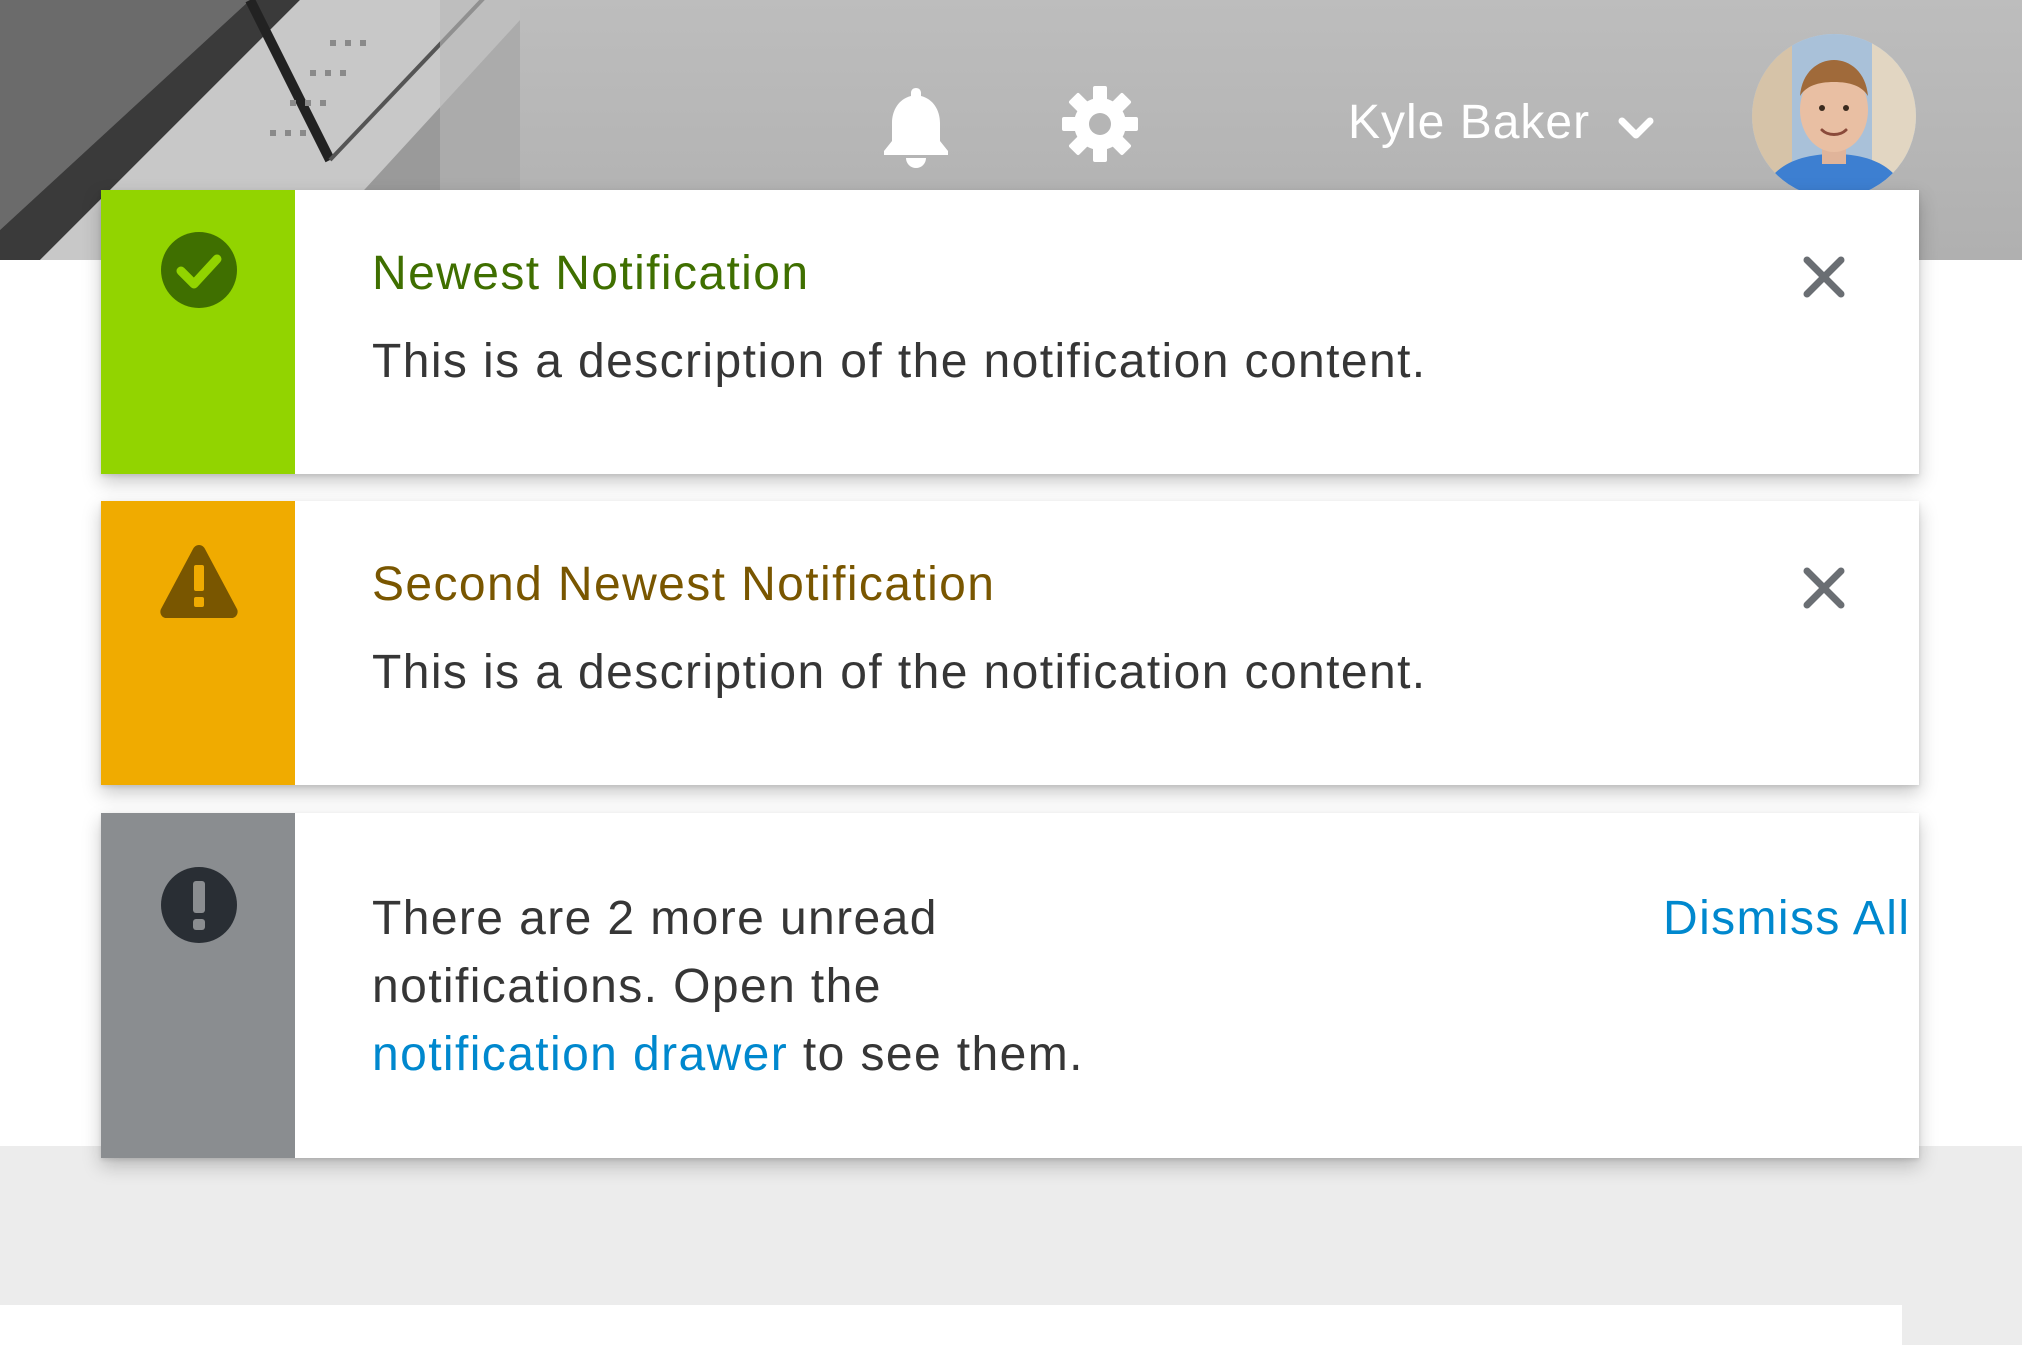 The height and width of the screenshot is (1345, 2022). I want to click on overflow-message-line: notification drawer to see them., so click(822, 1055).